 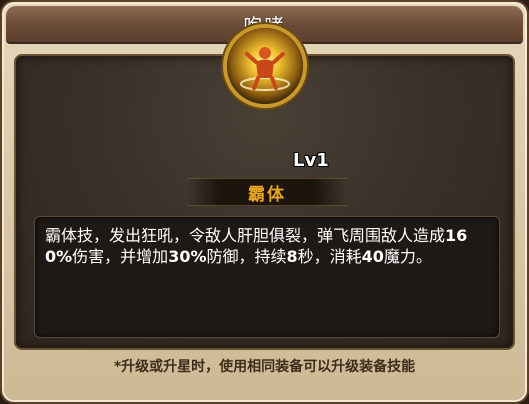 I want to click on roaring-figure-icon, so click(x=265, y=66).